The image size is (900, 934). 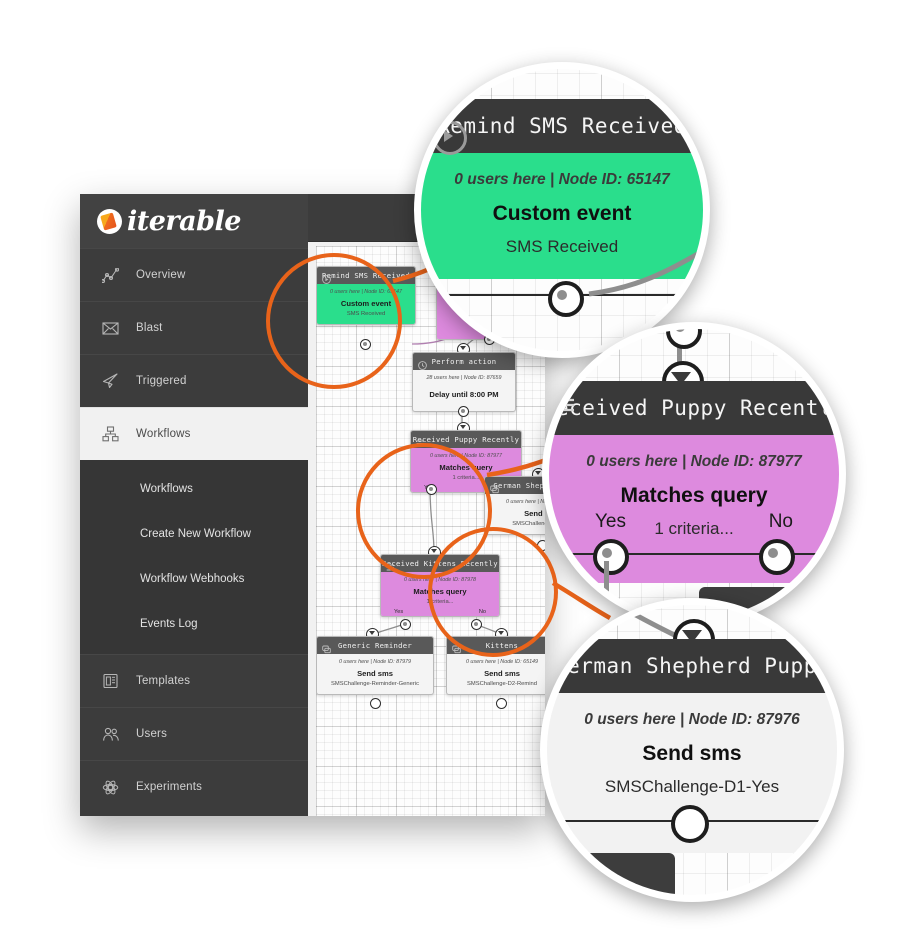 What do you see at coordinates (194, 733) in the screenshot?
I see `sidebar-item-users: Users` at bounding box center [194, 733].